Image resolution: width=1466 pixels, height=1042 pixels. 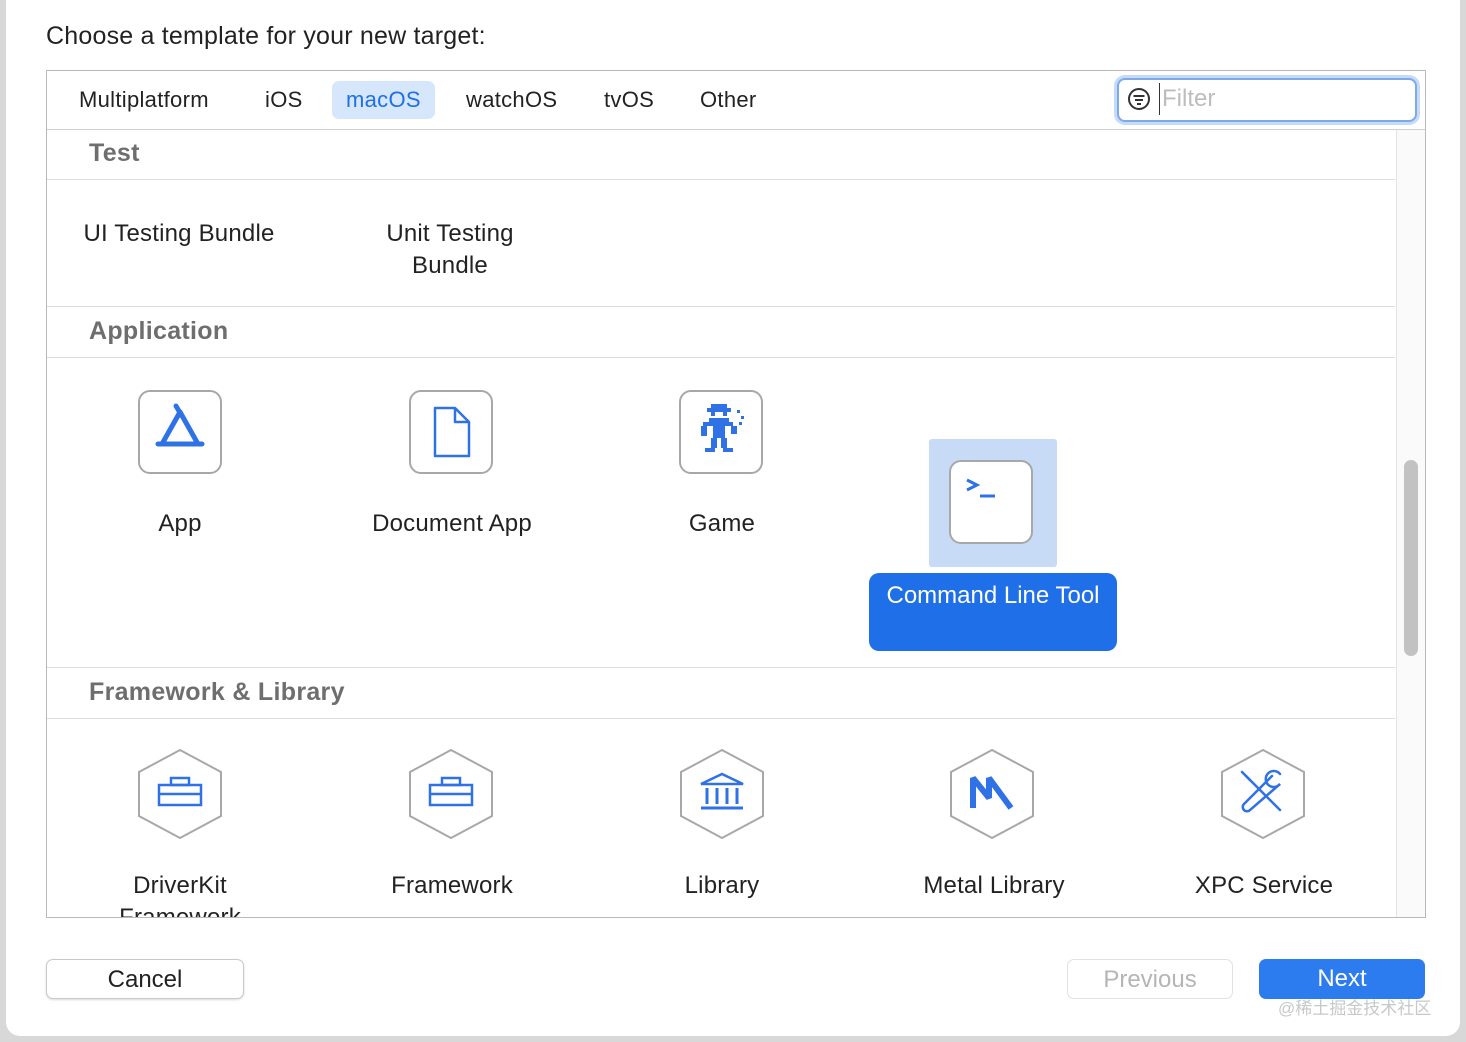 What do you see at coordinates (145, 979) in the screenshot?
I see `cancel-button: Cancel` at bounding box center [145, 979].